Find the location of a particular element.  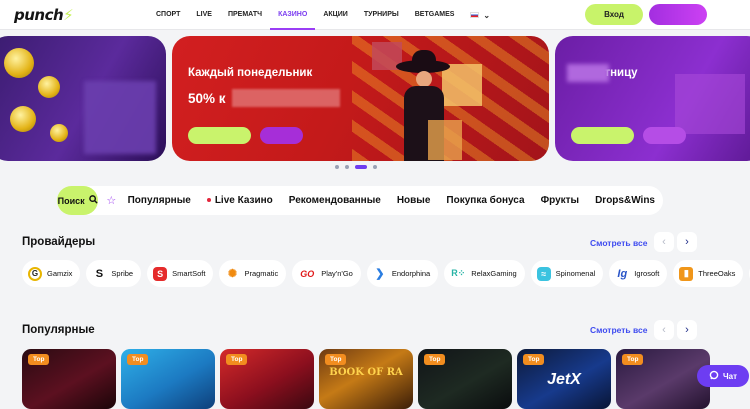

search-button: Поиск is located at coordinates (78, 200).